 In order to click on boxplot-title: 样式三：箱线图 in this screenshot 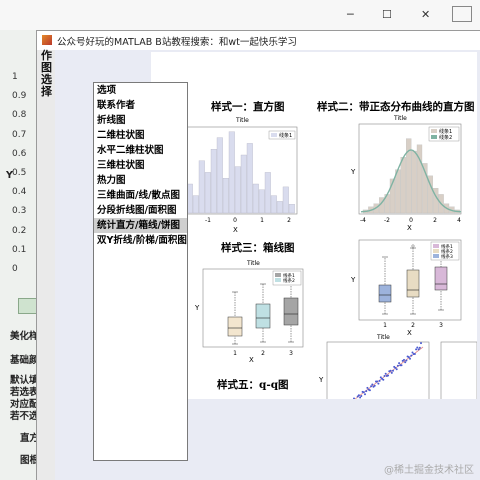, I will do `click(258, 247)`.